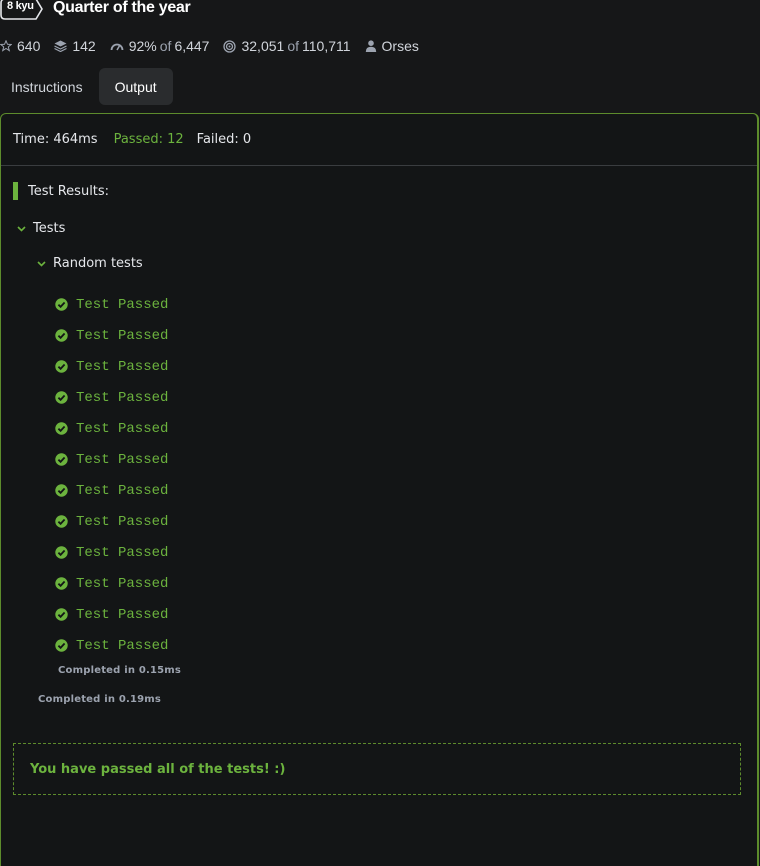 The width and height of the screenshot is (760, 866). What do you see at coordinates (117, 46) in the screenshot?
I see `gauge-icon` at bounding box center [117, 46].